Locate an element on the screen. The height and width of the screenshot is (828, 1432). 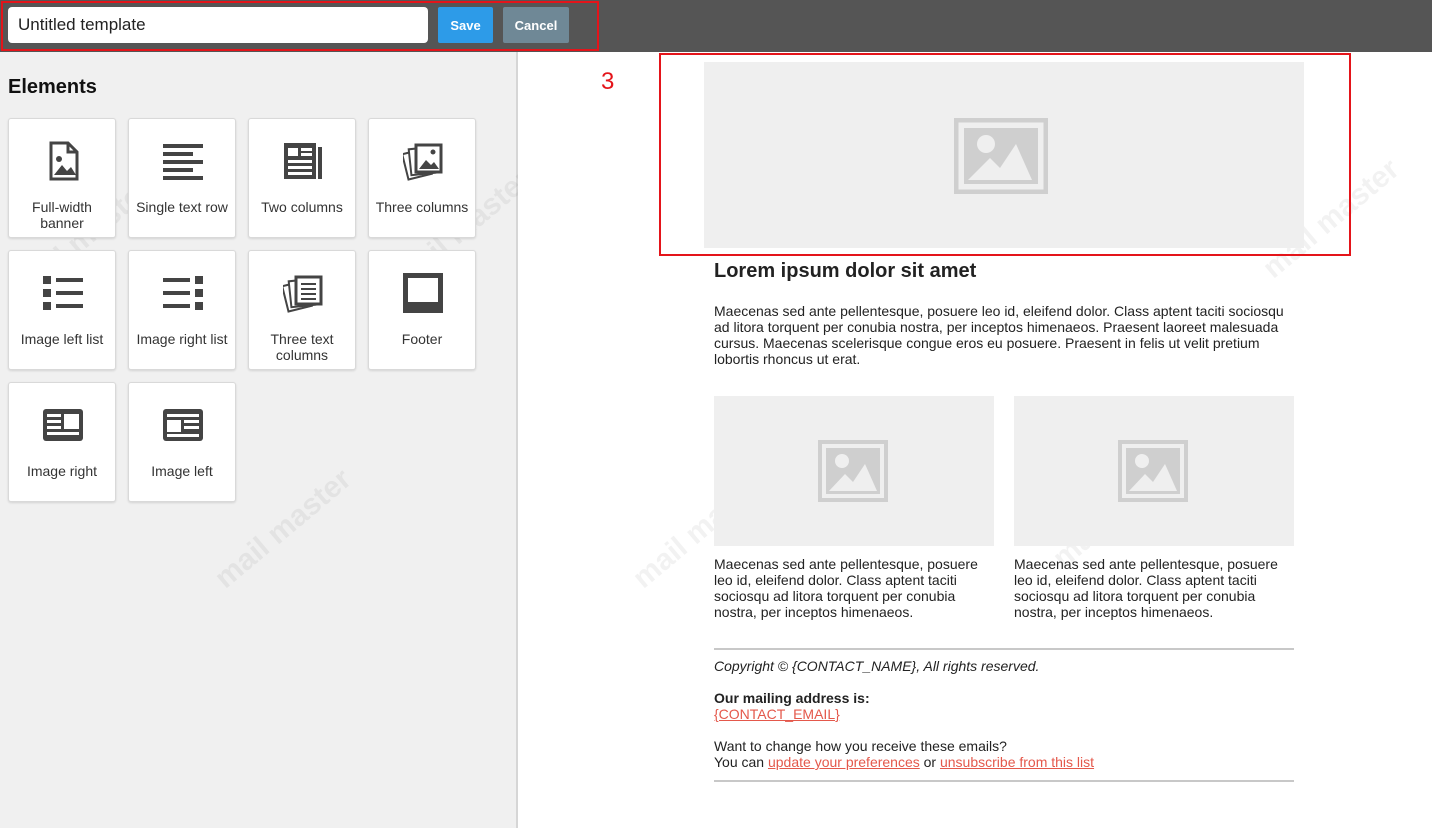
tile-label: Image right list is located at coordinates (182, 339).